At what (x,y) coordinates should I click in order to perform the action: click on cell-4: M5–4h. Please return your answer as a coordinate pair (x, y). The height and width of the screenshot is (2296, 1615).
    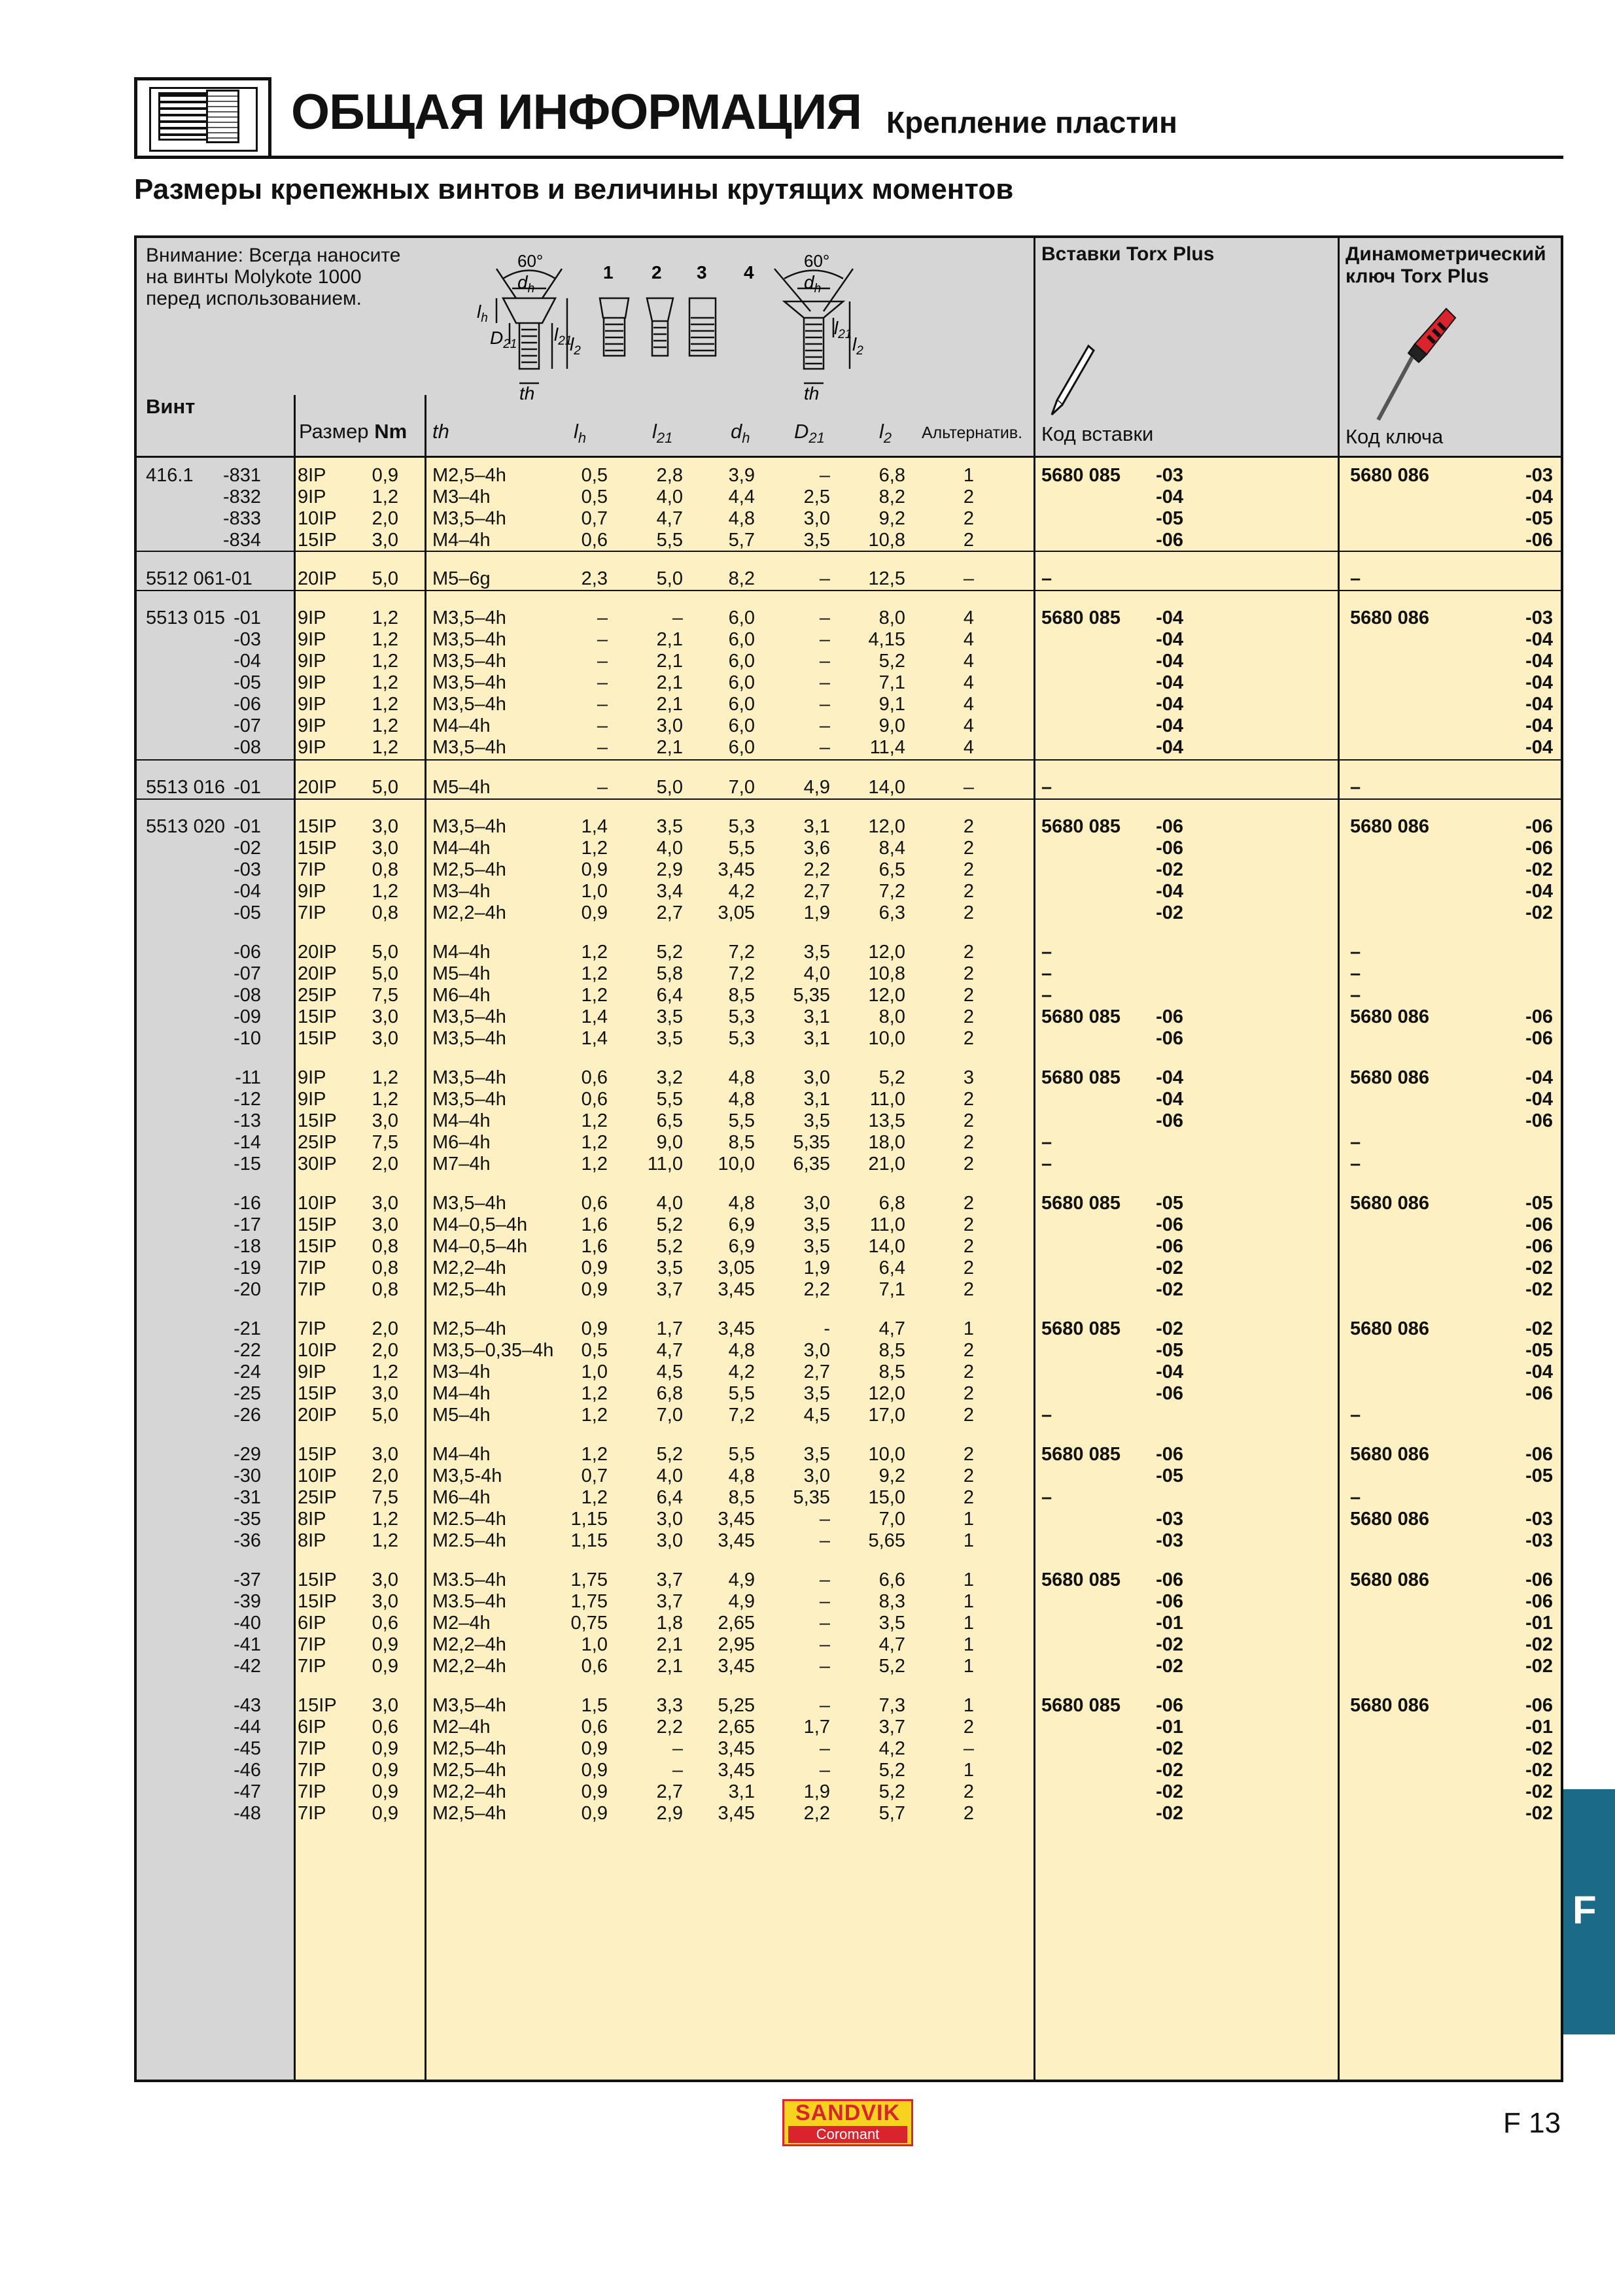
    Looking at the image, I should click on (462, 1416).